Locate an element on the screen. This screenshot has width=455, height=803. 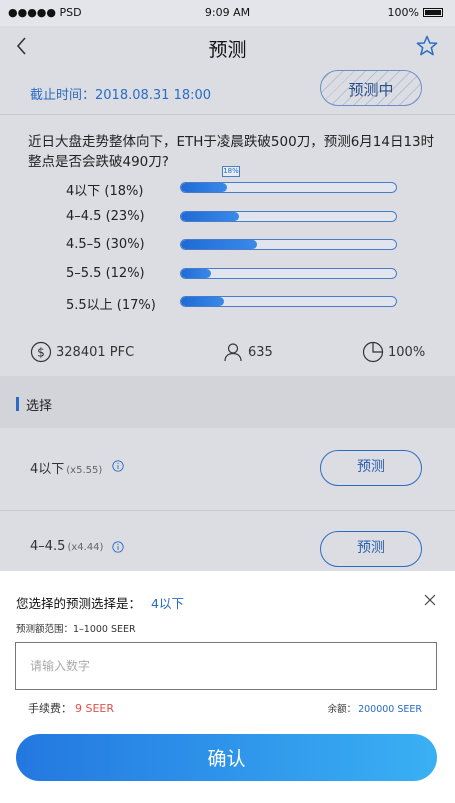
option-row: 4.5–5 (30%) is located at coordinates (227, 245).